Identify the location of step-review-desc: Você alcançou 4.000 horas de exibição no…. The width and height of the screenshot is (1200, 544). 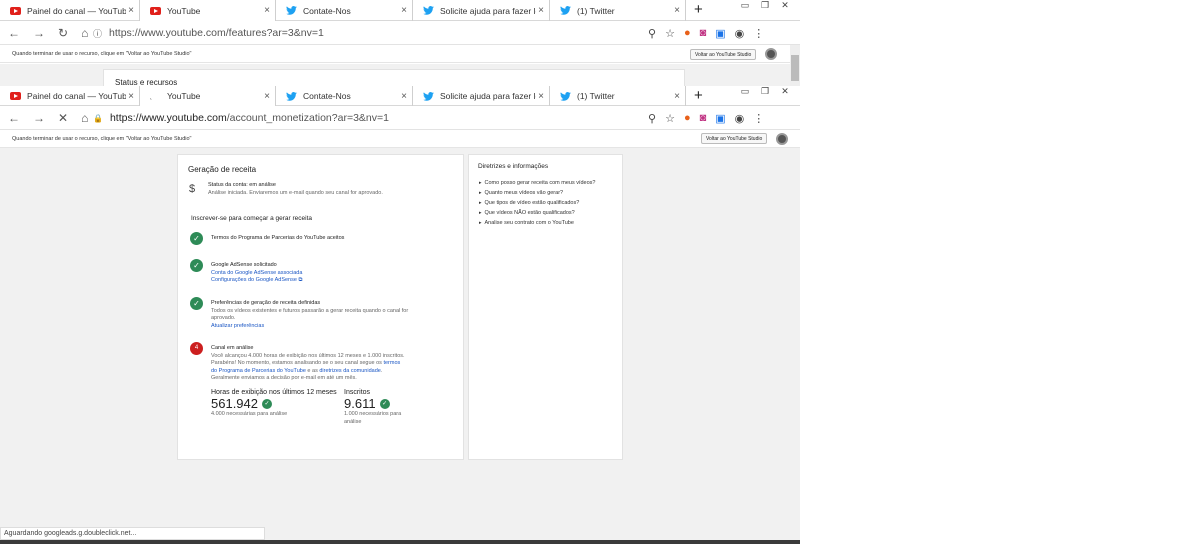
(308, 367).